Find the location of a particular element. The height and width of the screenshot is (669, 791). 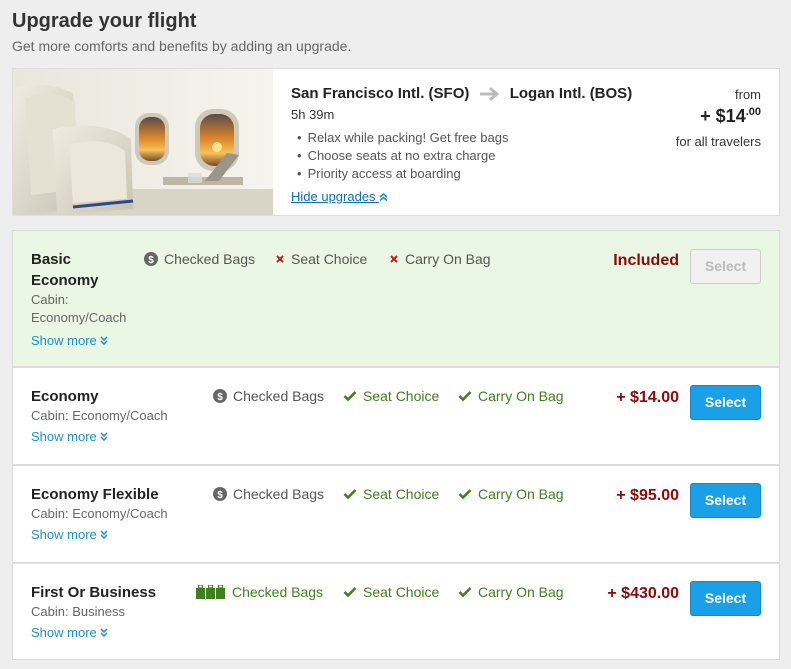

fare-name: First Or Business is located at coordinates (94, 592).